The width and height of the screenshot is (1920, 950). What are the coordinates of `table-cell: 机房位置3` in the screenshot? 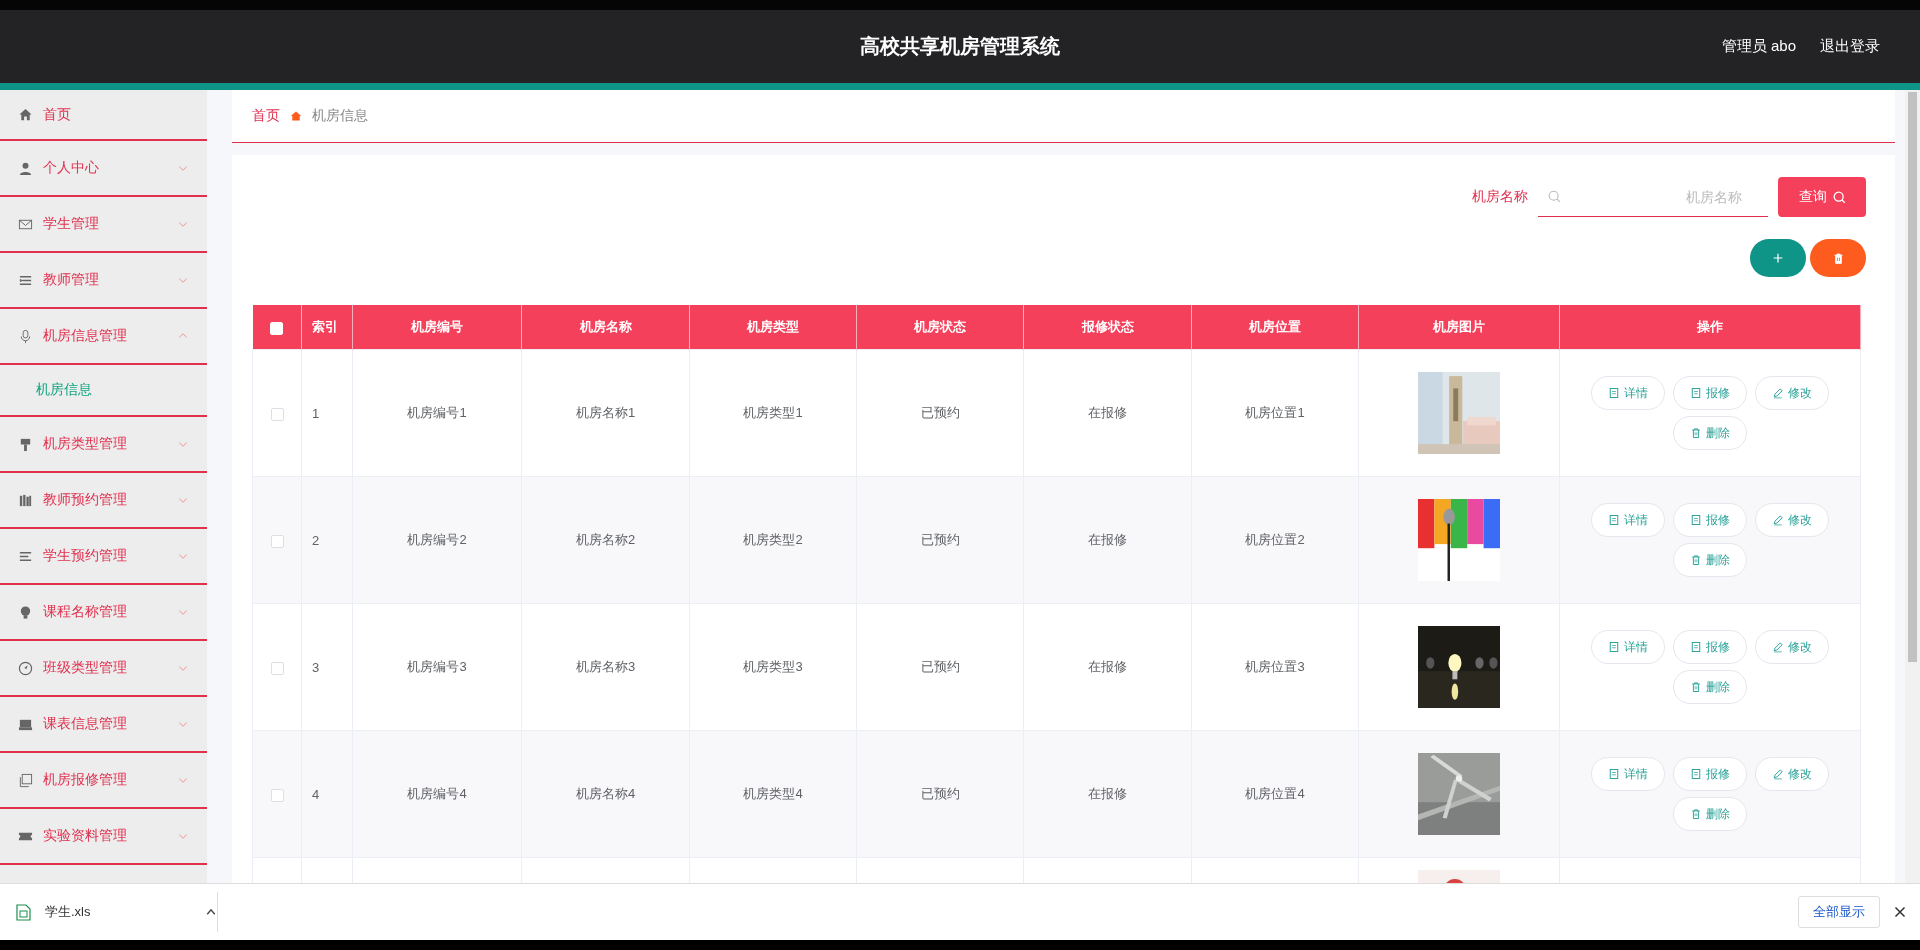 It's located at (1275, 666).